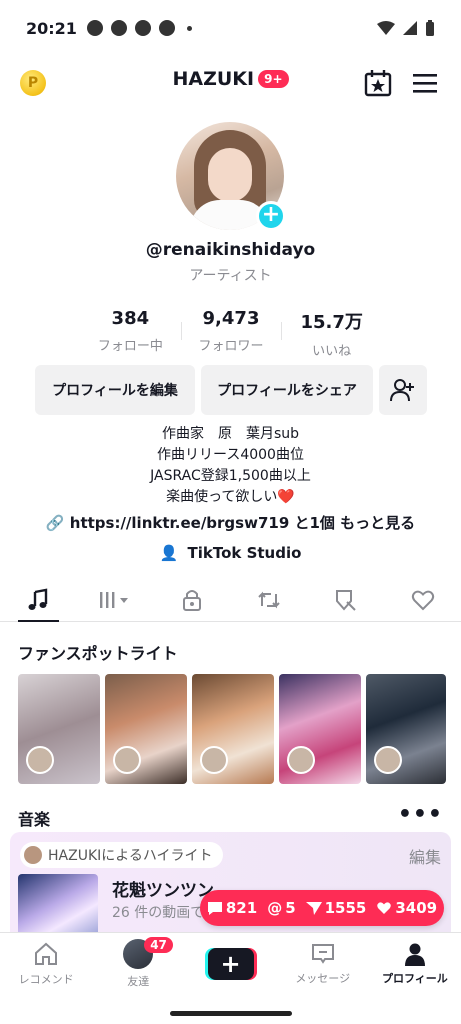  I want to click on tab-videos, so click(115, 599).